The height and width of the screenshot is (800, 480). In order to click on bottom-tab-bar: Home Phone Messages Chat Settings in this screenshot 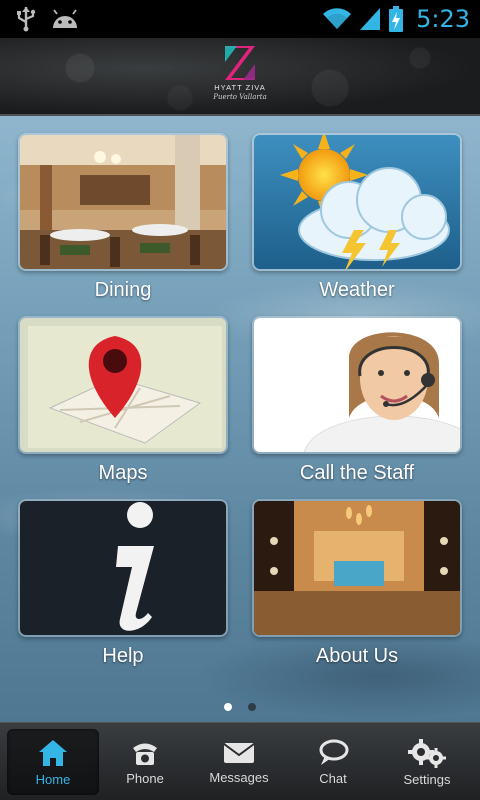, I will do `click(240, 761)`.